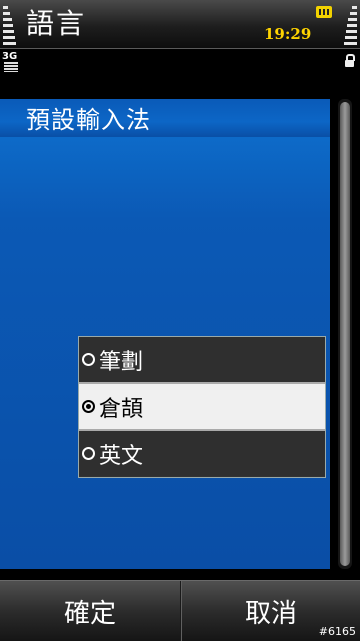 The height and width of the screenshot is (641, 360). What do you see at coordinates (180, 24) in the screenshot?
I see `status-bar: 語言 19:29` at bounding box center [180, 24].